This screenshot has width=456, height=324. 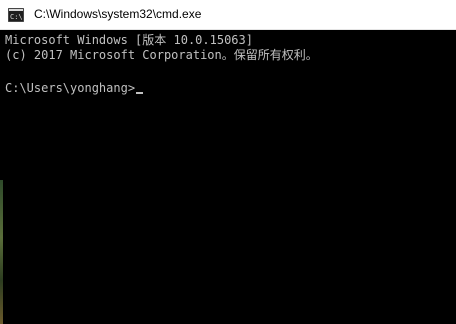 What do you see at coordinates (118, 14) in the screenshot?
I see `window-title: C:\Windows\system32\cmd.exe` at bounding box center [118, 14].